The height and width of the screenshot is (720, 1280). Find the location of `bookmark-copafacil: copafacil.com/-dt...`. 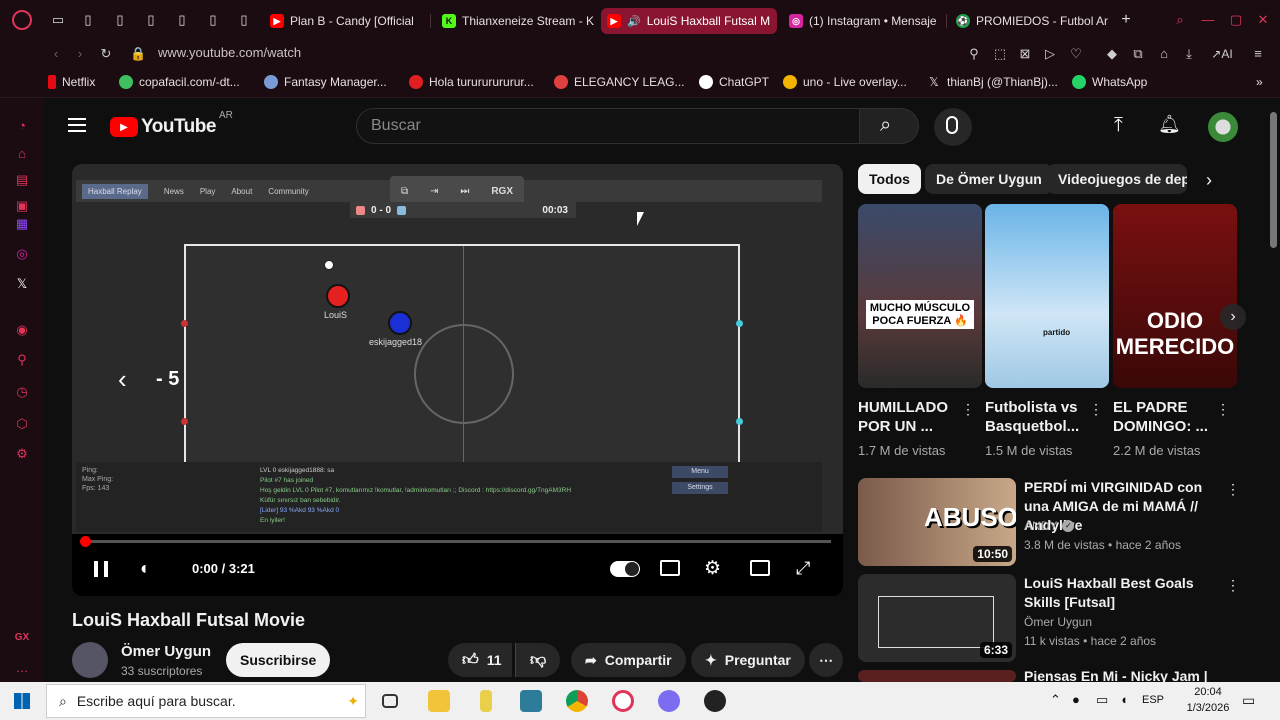

bookmark-copafacil: copafacil.com/-dt... is located at coordinates (179, 82).